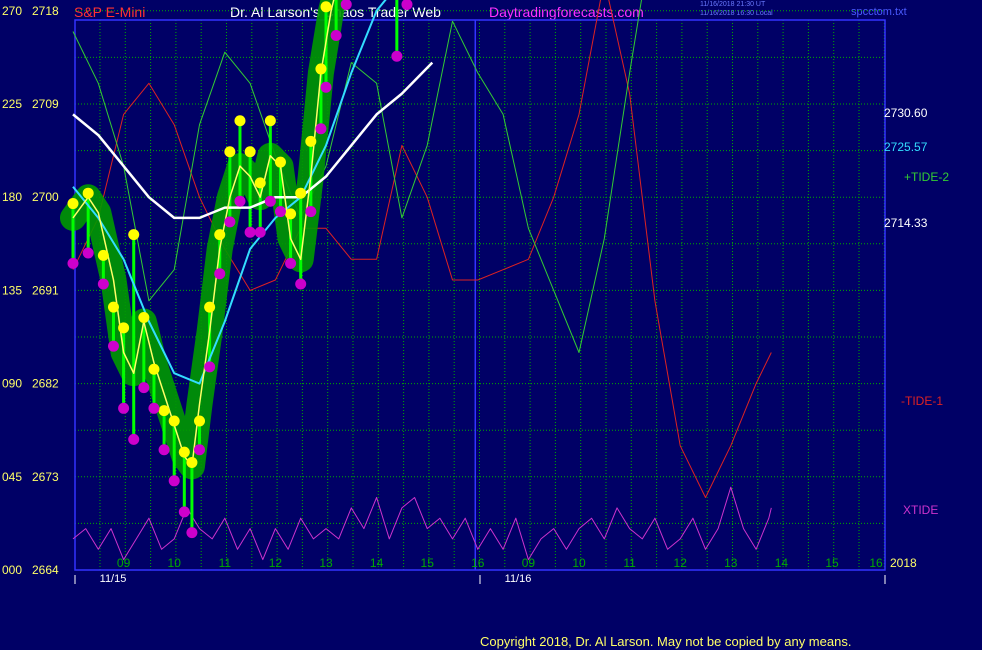 The height and width of the screenshot is (650, 982). I want to click on y-code-label: 225, so click(12, 104).